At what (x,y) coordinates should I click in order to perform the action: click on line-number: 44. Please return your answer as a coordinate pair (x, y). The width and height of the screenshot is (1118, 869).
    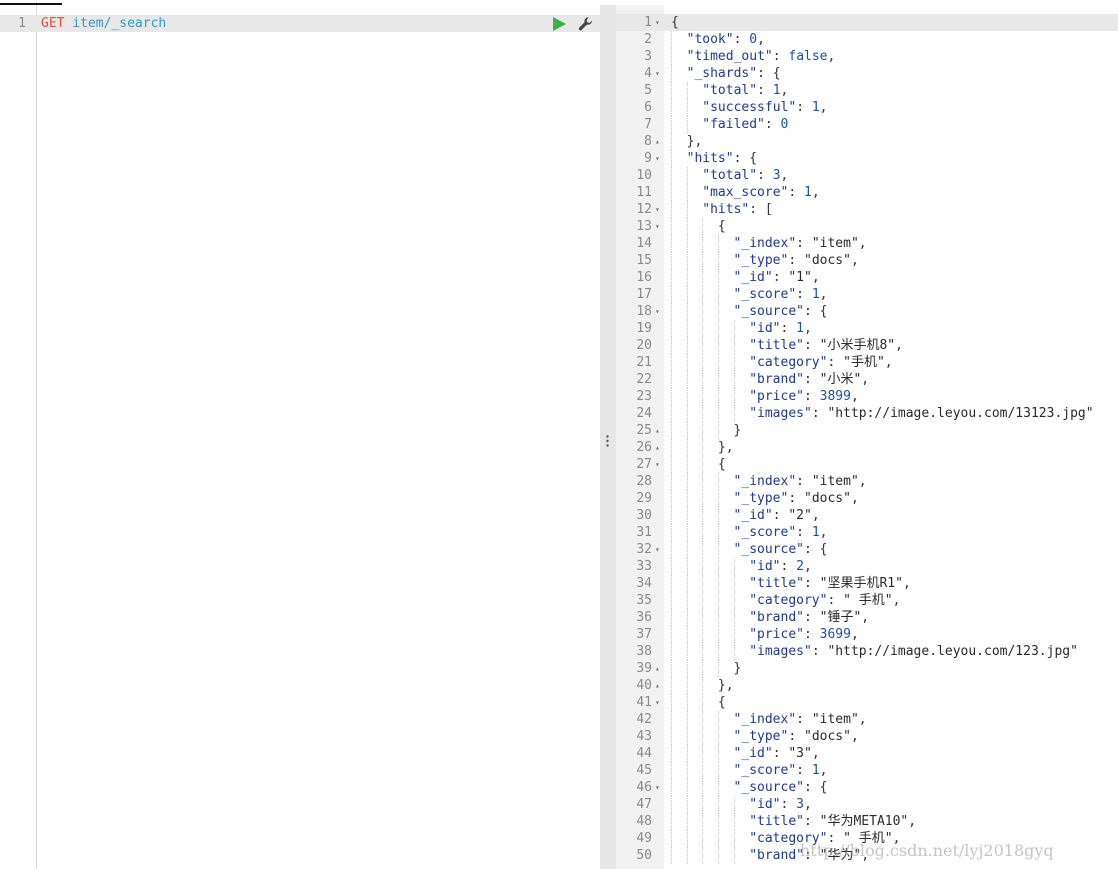
    Looking at the image, I should click on (644, 753).